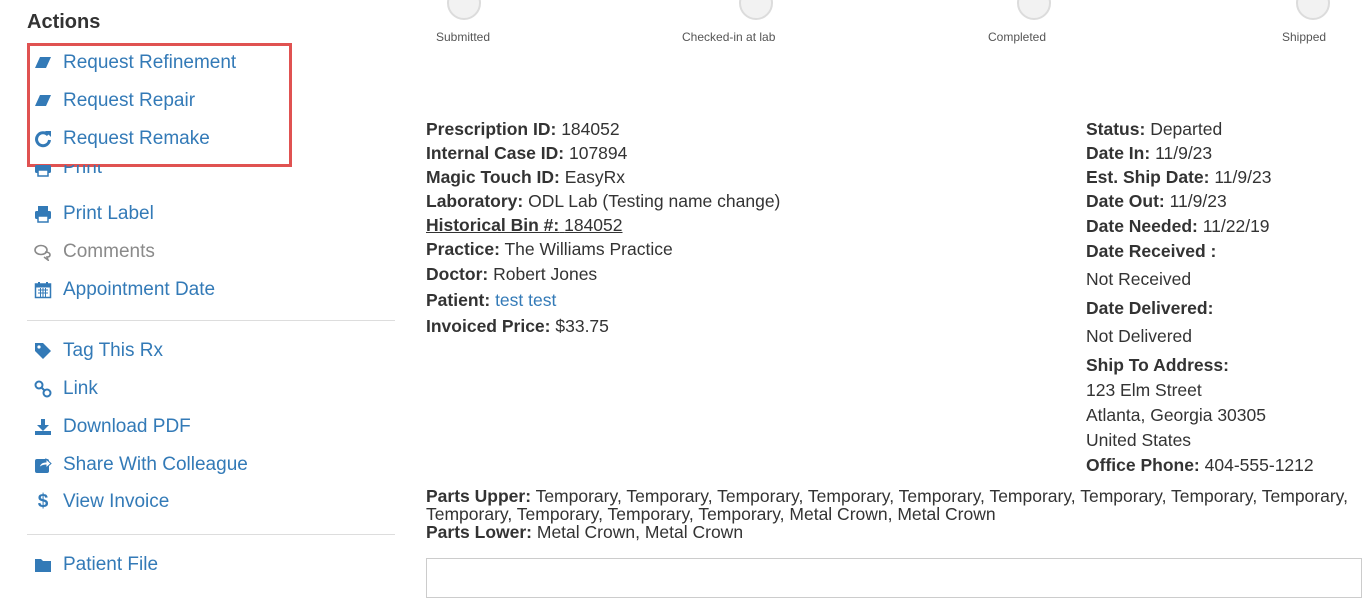  Describe the element at coordinates (1236, 226) in the screenshot. I see `date-needed-value: 11/22/19` at that location.